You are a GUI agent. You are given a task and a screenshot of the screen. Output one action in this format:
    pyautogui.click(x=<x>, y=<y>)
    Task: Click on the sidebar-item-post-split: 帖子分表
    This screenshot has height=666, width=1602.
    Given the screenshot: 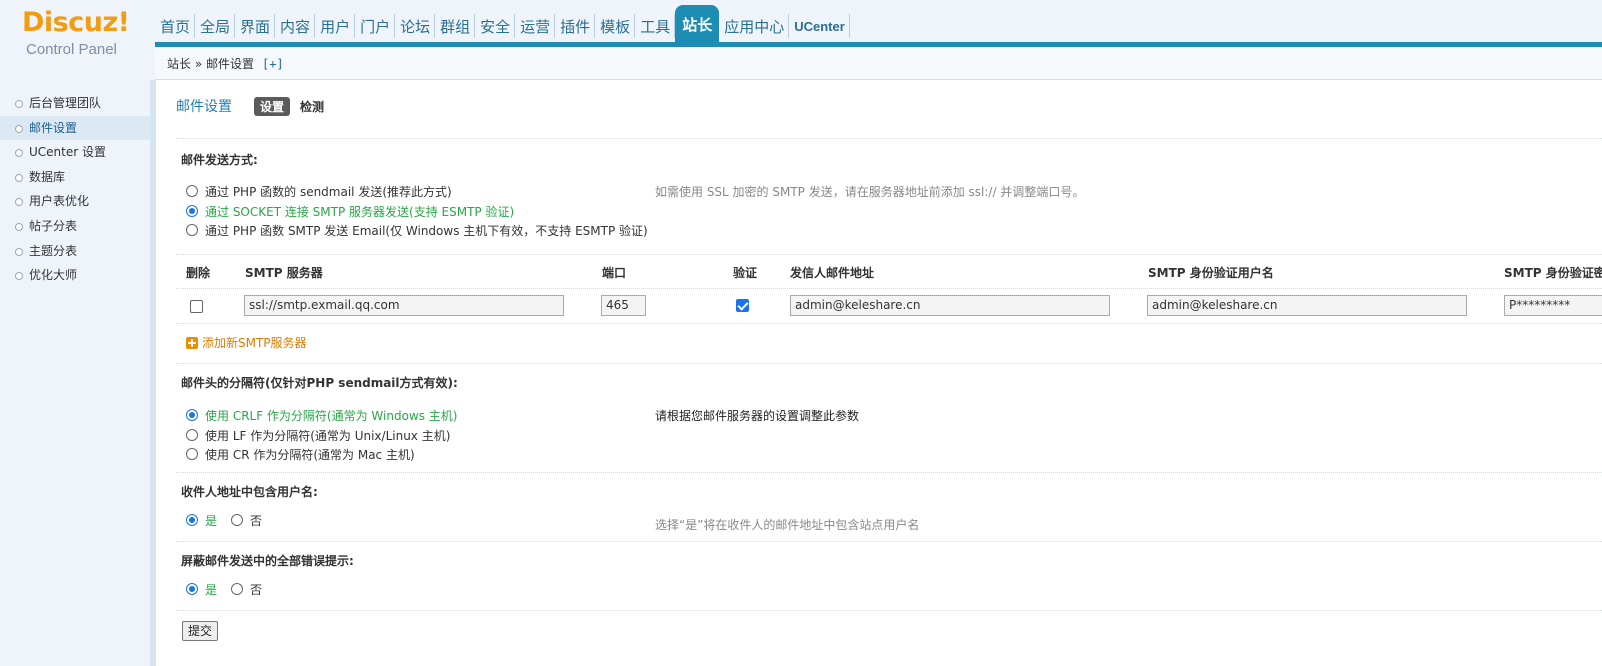 What is the action you would take?
    pyautogui.click(x=75, y=226)
    